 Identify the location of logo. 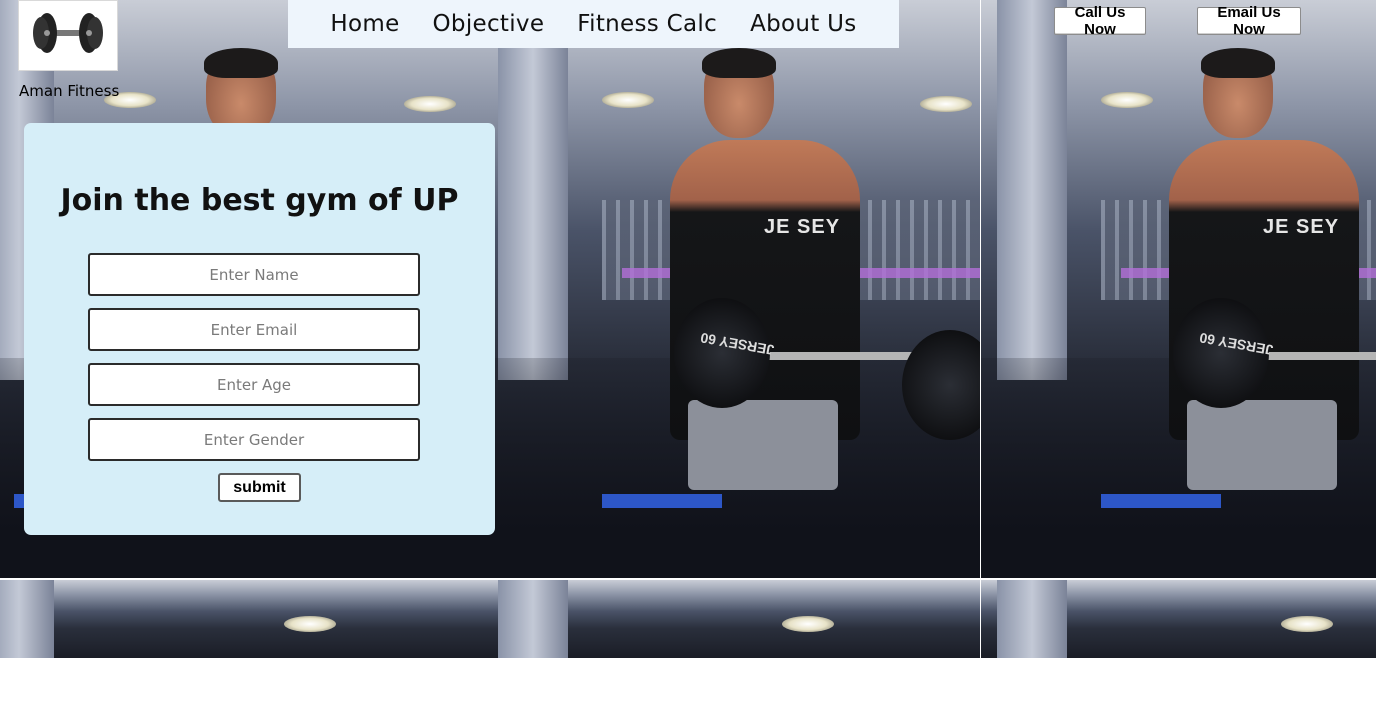
(68, 35).